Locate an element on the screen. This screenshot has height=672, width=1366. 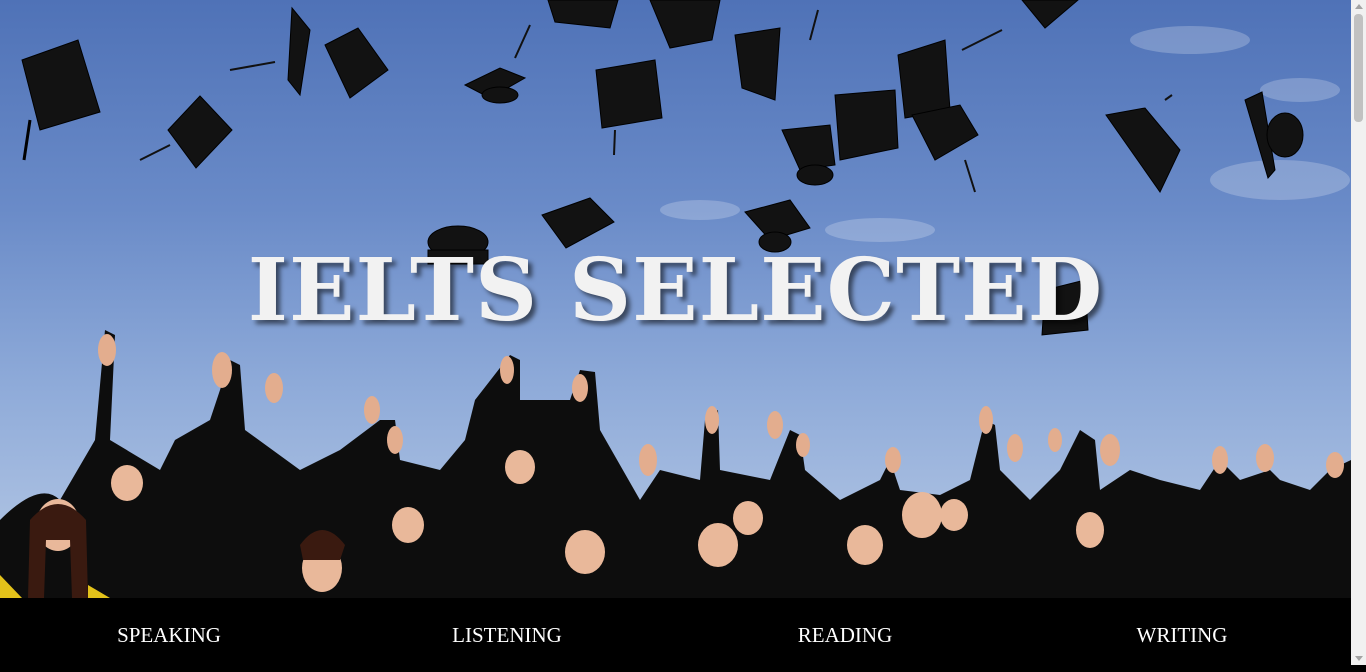
nav-item-writing: WRITING is located at coordinates (1182, 631).